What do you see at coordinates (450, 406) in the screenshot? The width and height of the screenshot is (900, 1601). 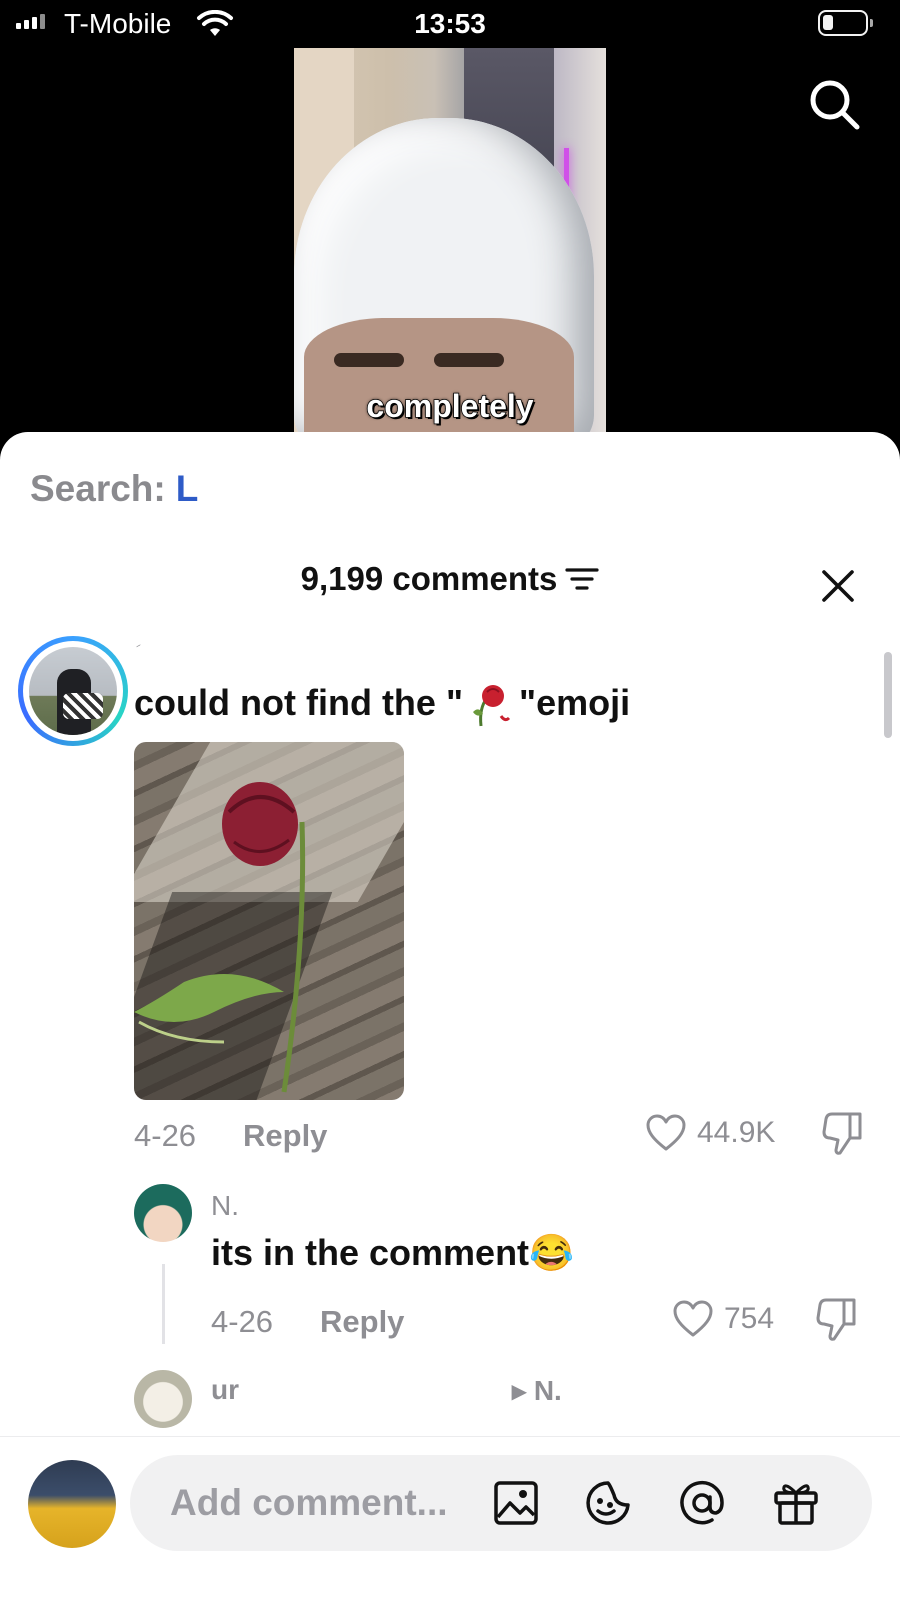 I see `video-caption: completely` at bounding box center [450, 406].